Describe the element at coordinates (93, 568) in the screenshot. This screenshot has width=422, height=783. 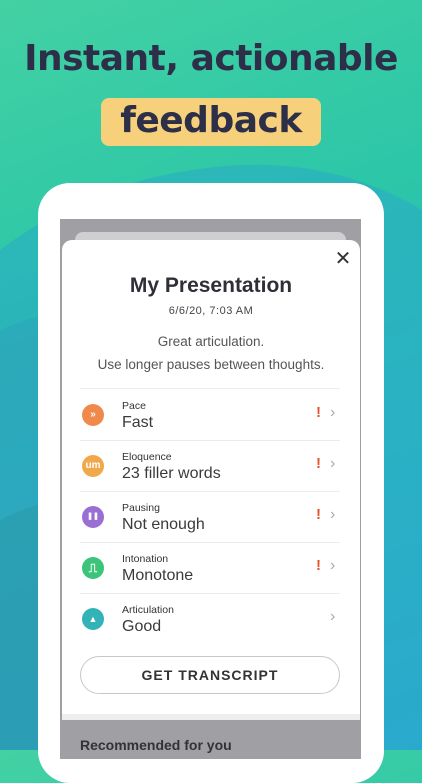
I see `intonation-icon: ⎍` at that location.